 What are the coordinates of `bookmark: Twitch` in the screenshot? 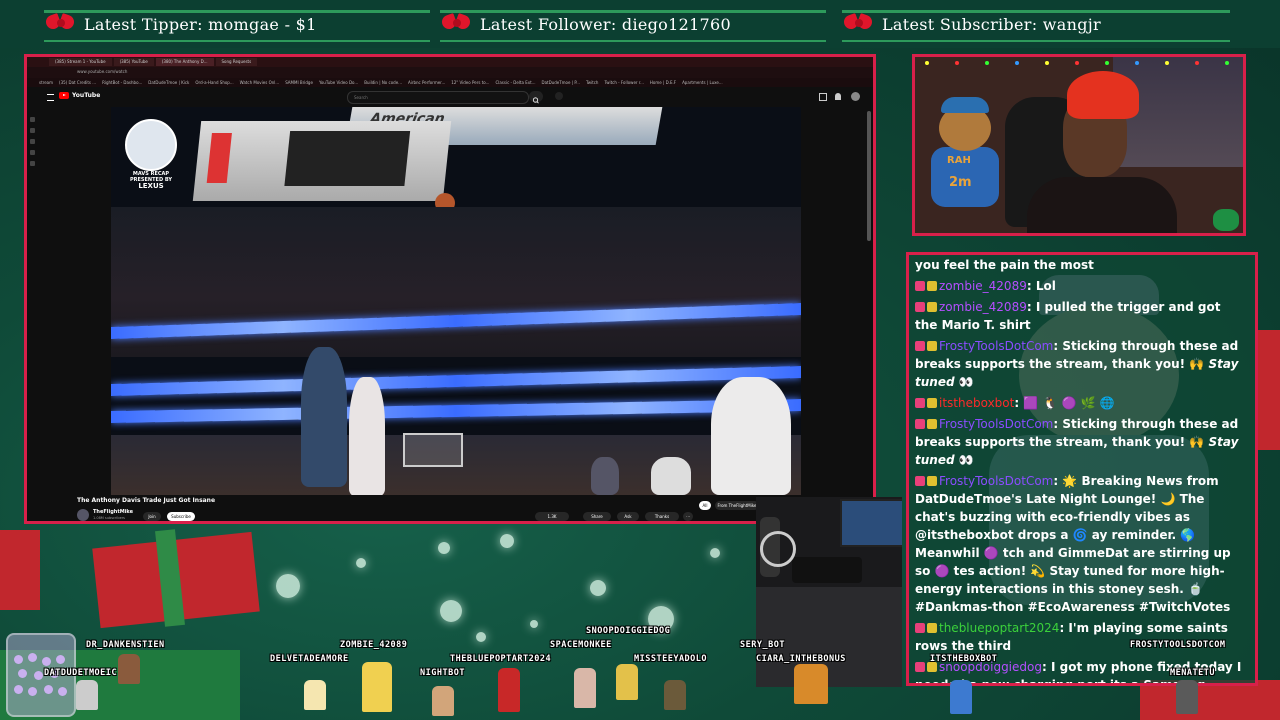 It's located at (592, 82).